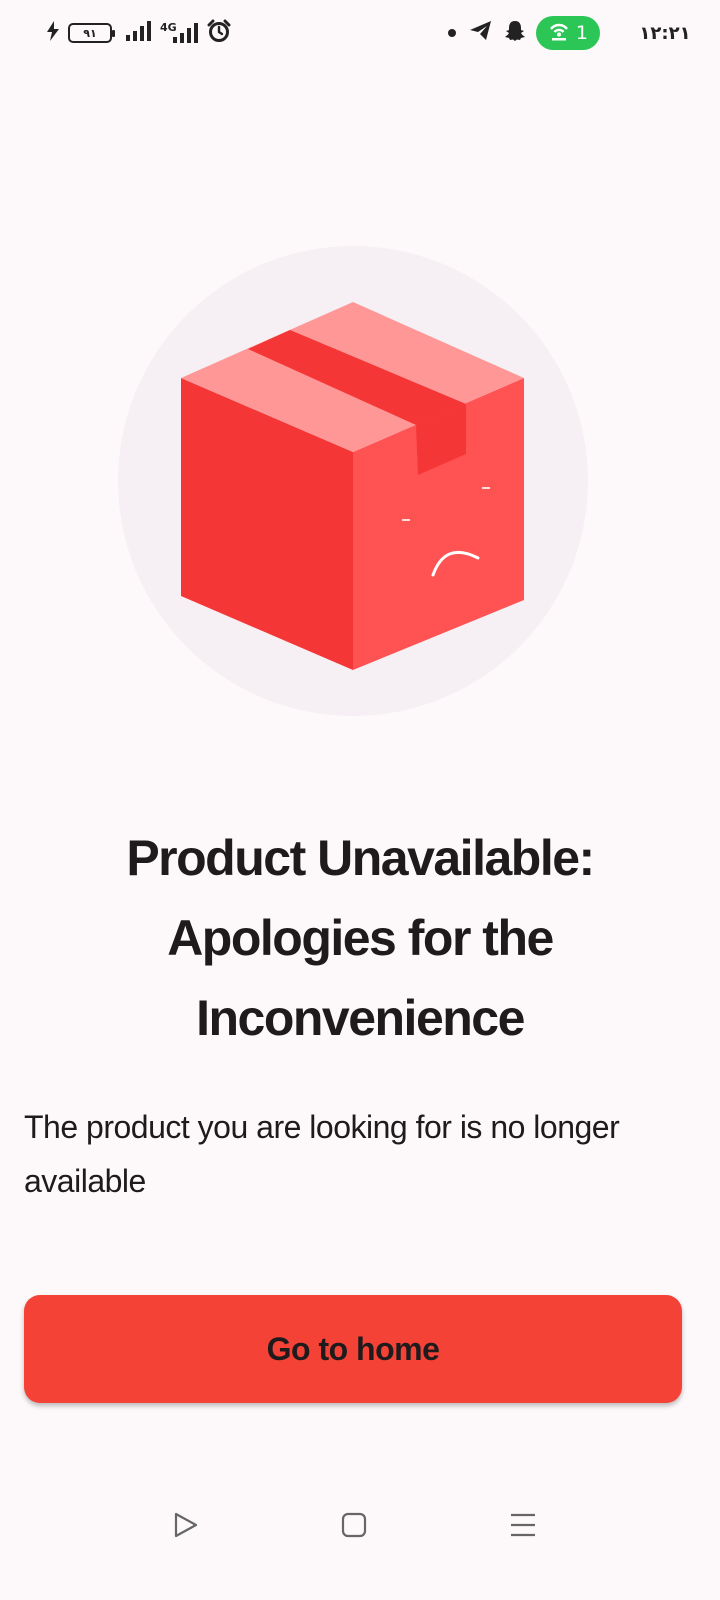 The height and width of the screenshot is (1600, 720). I want to click on hotspot-icon, so click(559, 33).